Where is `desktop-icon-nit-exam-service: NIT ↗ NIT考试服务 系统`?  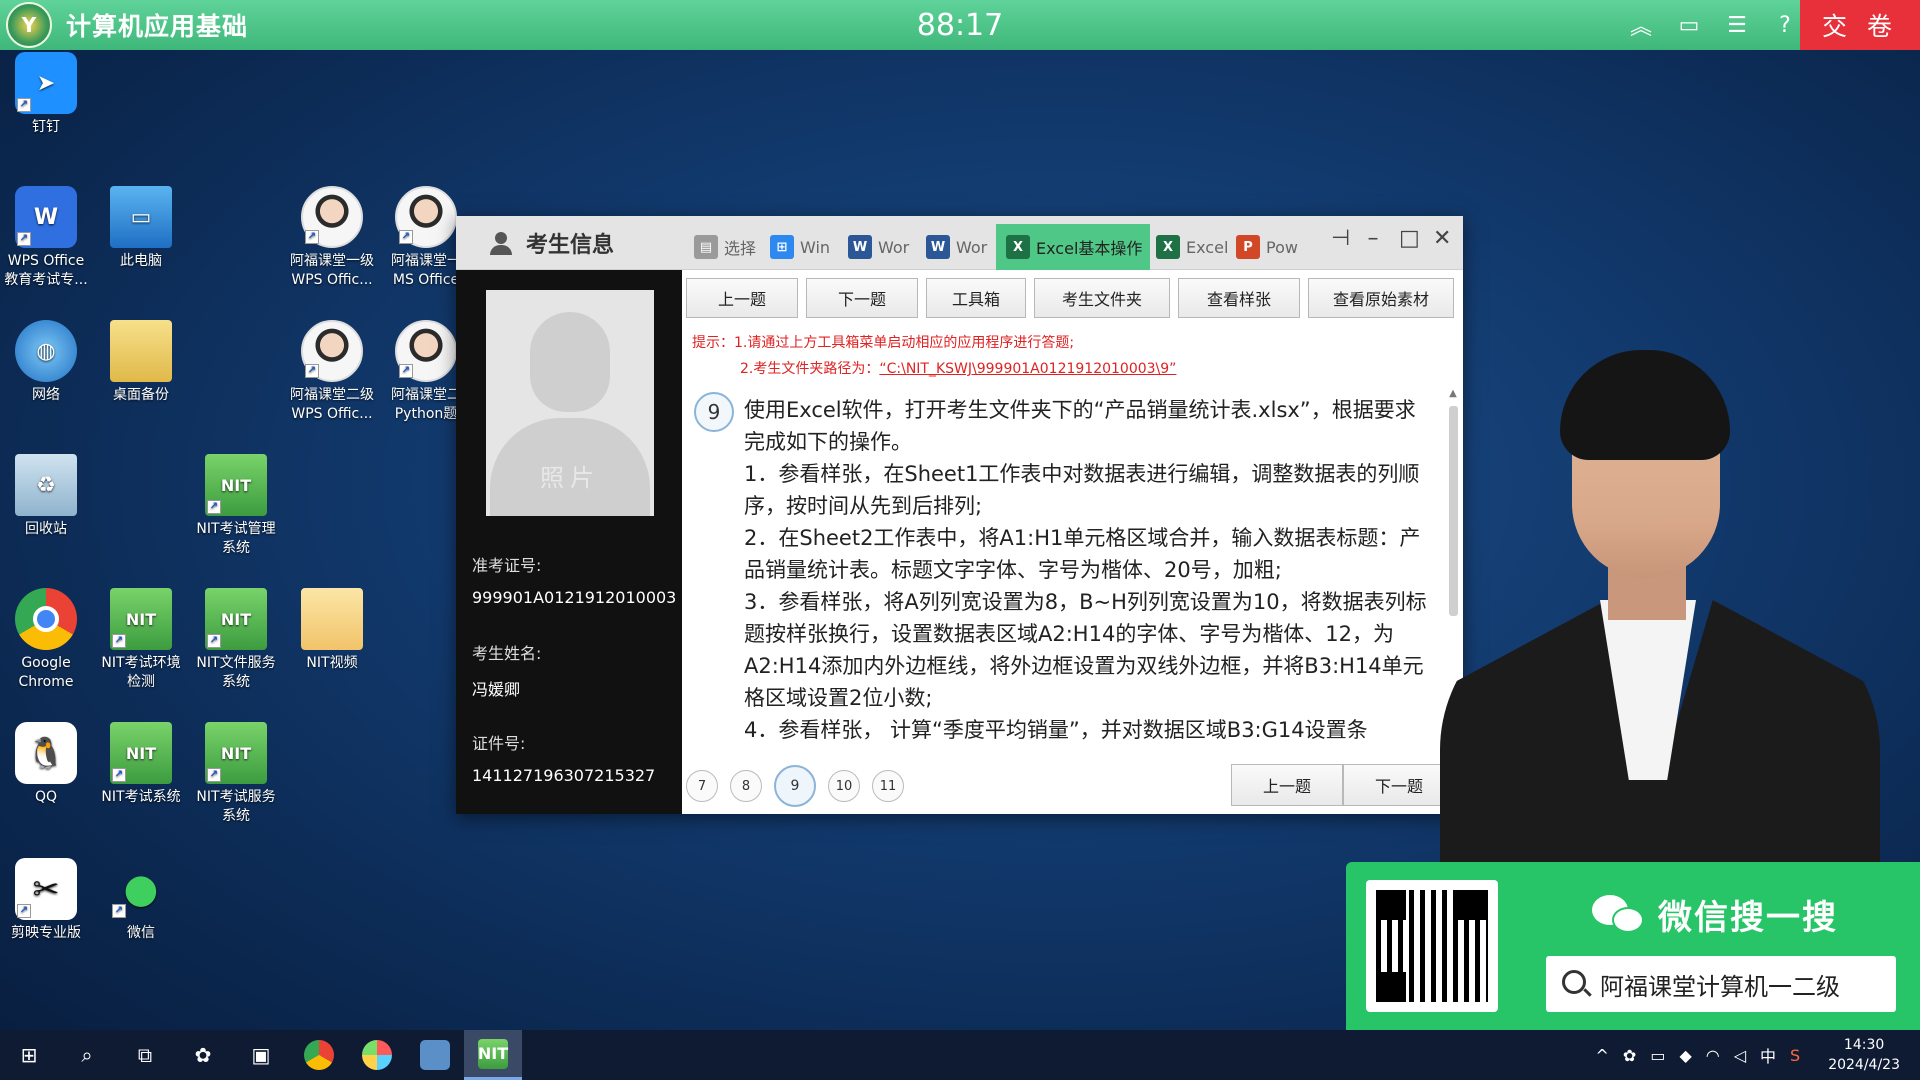 desktop-icon-nit-exam-service: NIT ↗ NIT考试服务 系统 is located at coordinates (236, 774).